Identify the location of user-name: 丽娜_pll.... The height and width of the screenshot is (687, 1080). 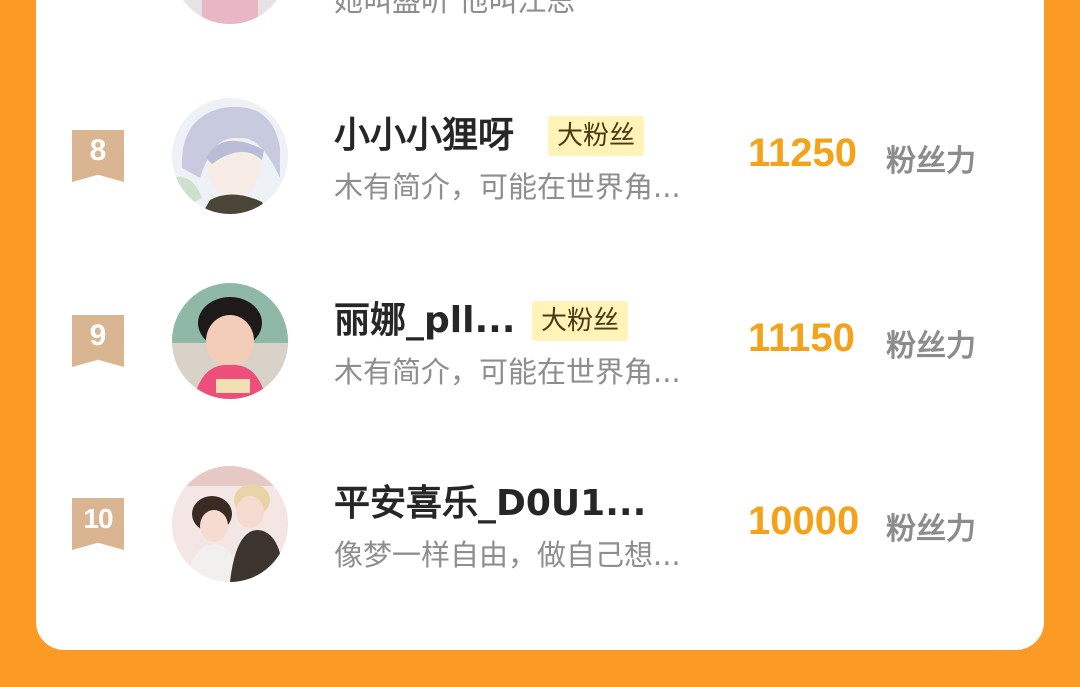
(425, 320).